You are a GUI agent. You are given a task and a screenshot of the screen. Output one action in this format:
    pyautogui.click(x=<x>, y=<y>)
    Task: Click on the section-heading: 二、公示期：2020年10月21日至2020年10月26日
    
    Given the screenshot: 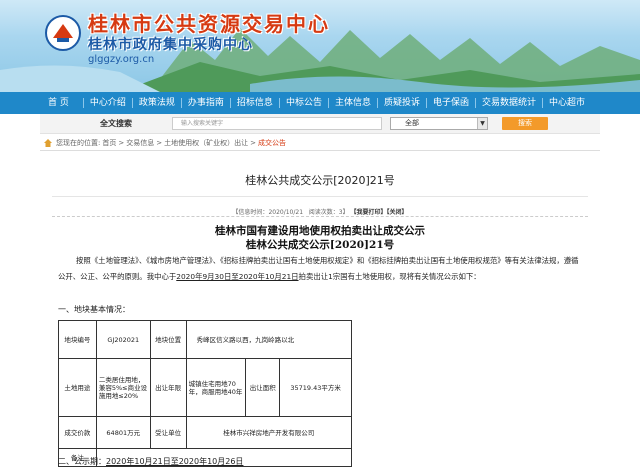 What is the action you would take?
    pyautogui.click(x=150, y=461)
    